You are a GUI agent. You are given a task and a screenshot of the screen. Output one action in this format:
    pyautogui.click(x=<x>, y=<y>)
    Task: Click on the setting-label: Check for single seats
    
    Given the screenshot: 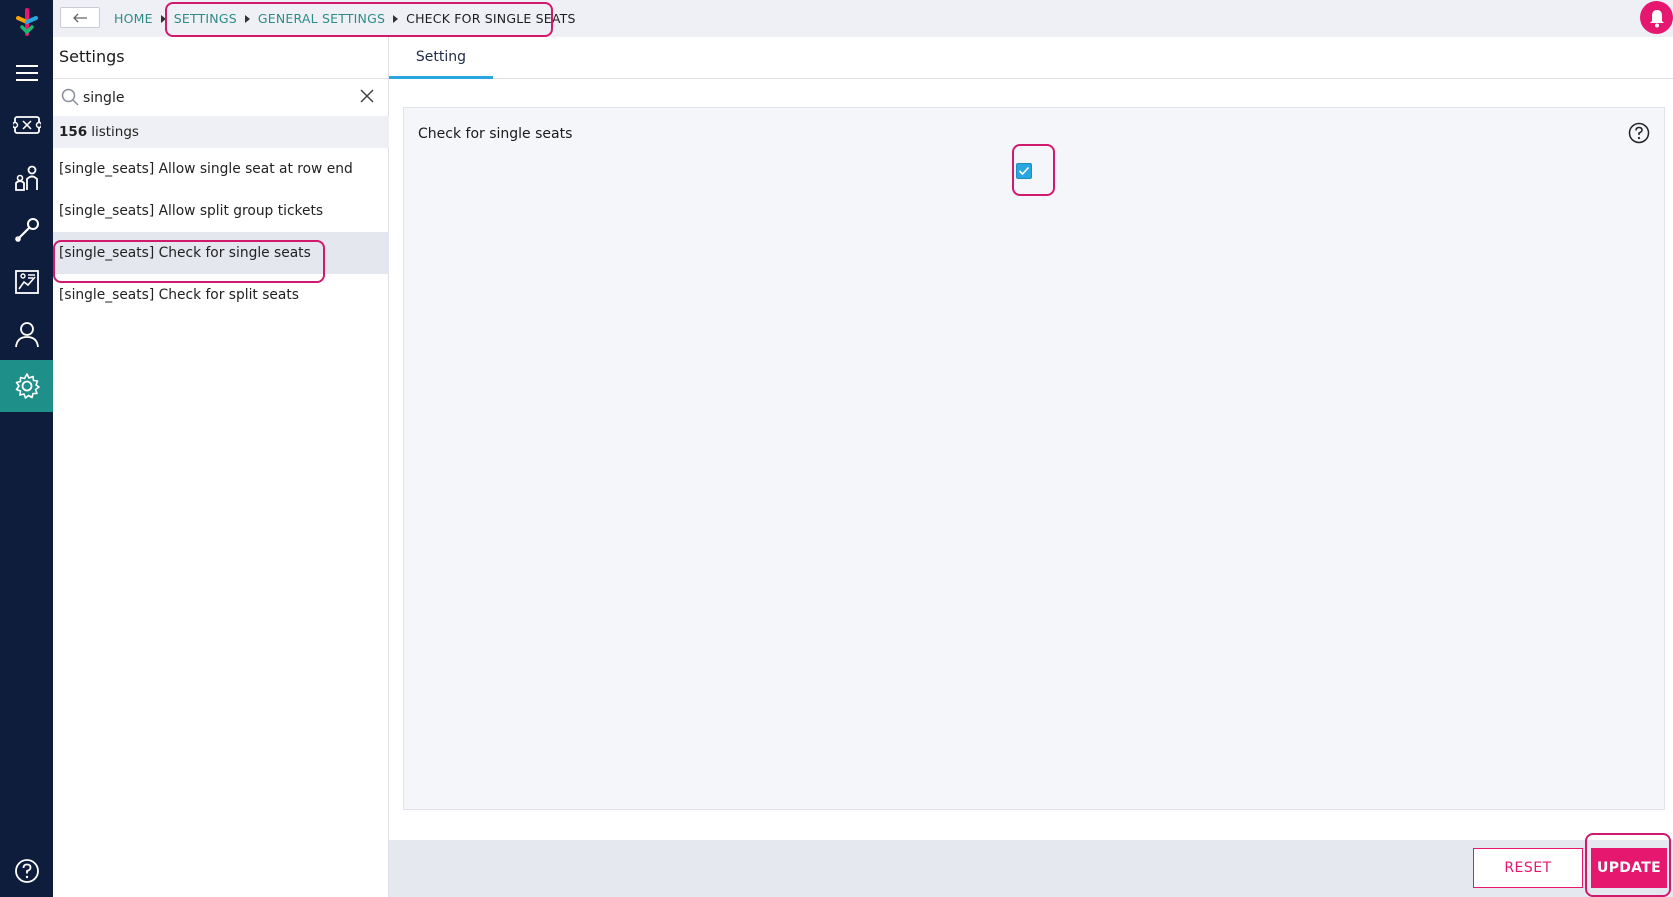 What is the action you would take?
    pyautogui.click(x=495, y=134)
    